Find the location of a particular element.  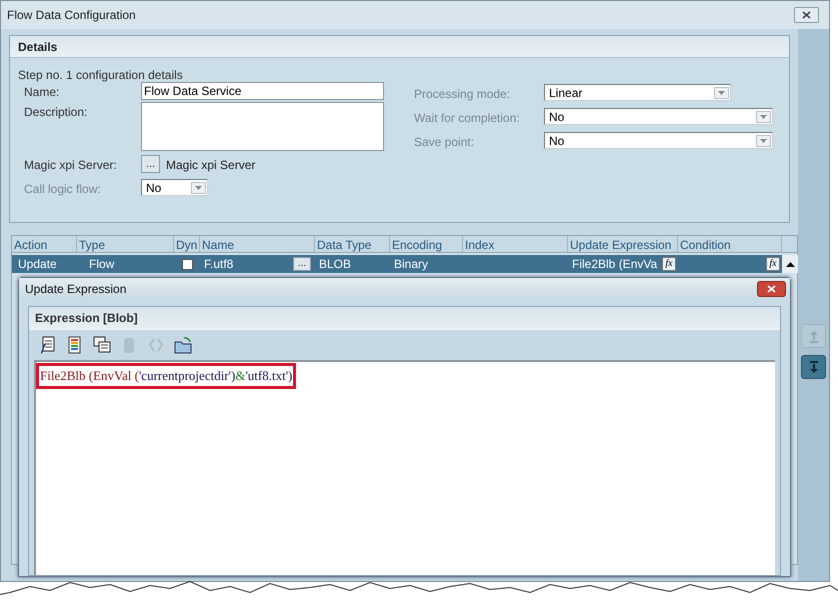

field-label: Save point: is located at coordinates (445, 142).